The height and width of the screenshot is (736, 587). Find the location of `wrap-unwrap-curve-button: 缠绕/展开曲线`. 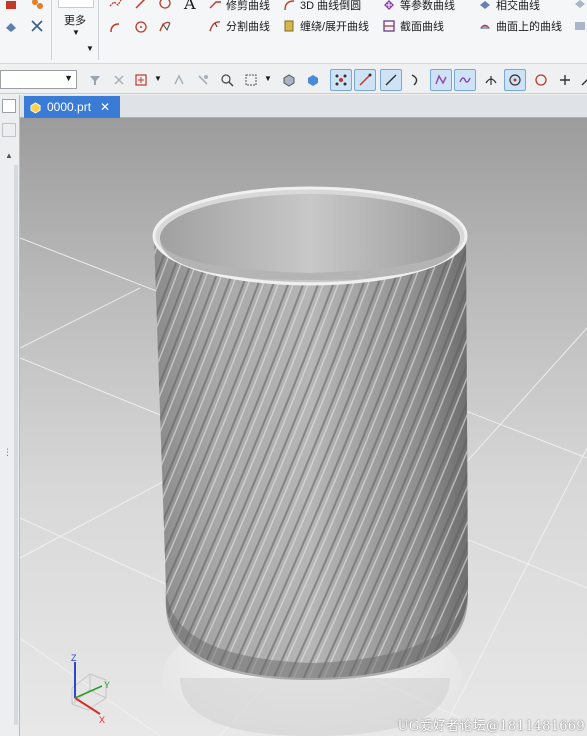

wrap-unwrap-curve-button: 缠绕/展开曲线 is located at coordinates (325, 26).